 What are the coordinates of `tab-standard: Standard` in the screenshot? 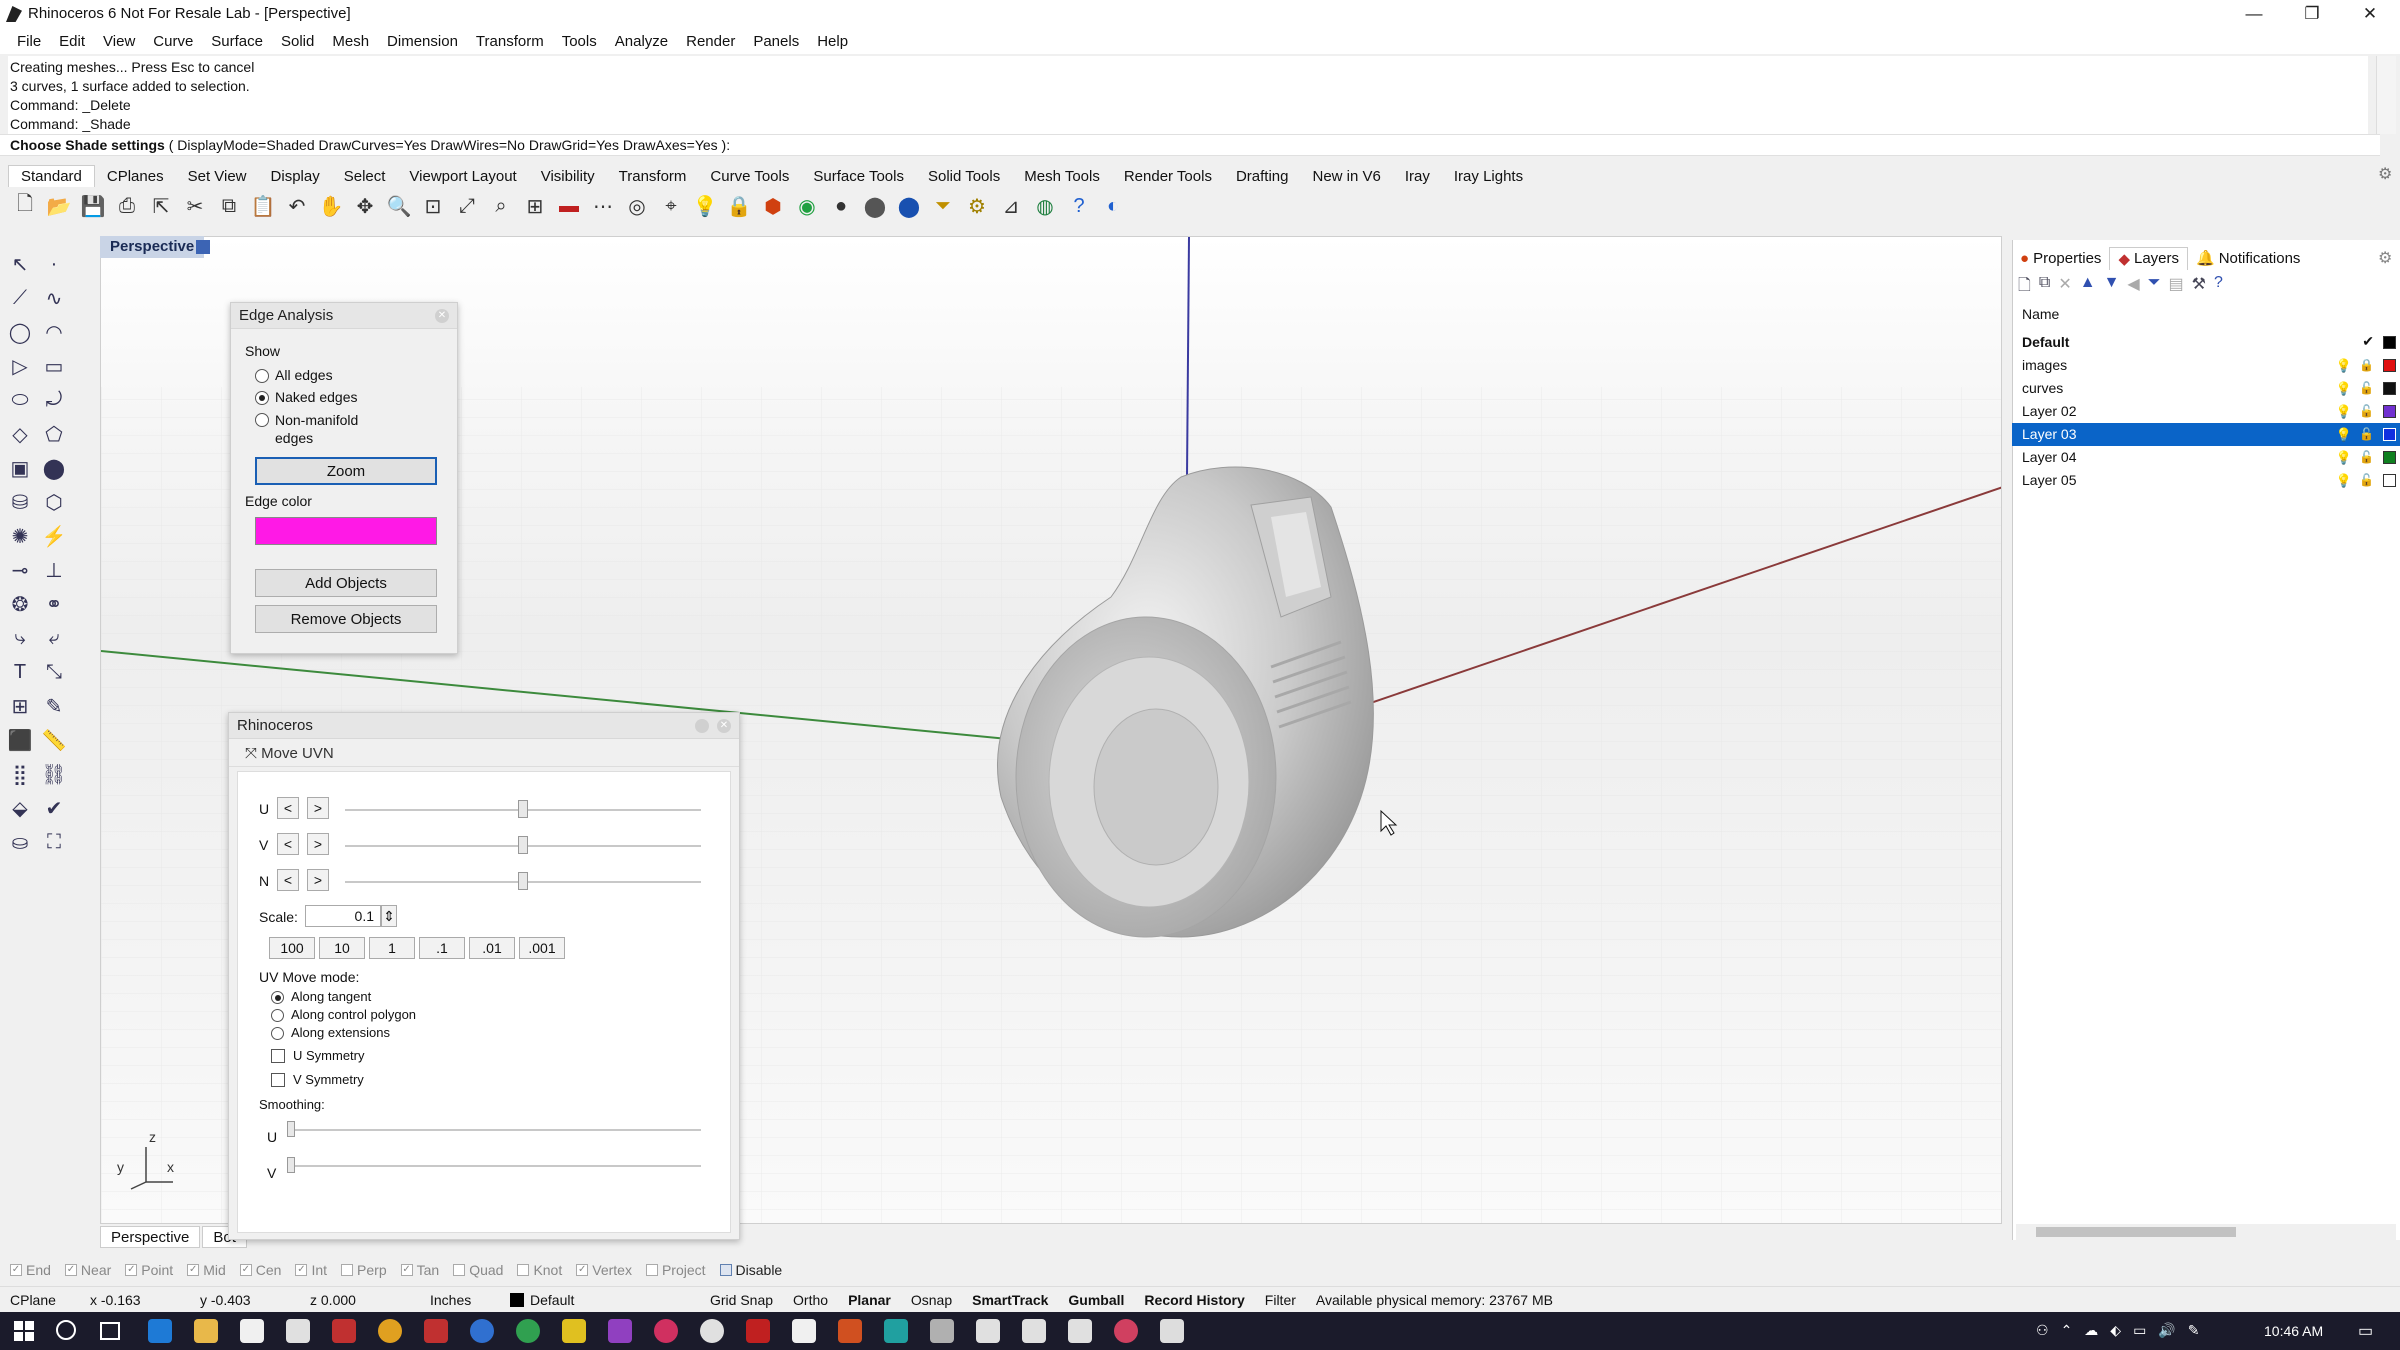 It's located at (51, 176).